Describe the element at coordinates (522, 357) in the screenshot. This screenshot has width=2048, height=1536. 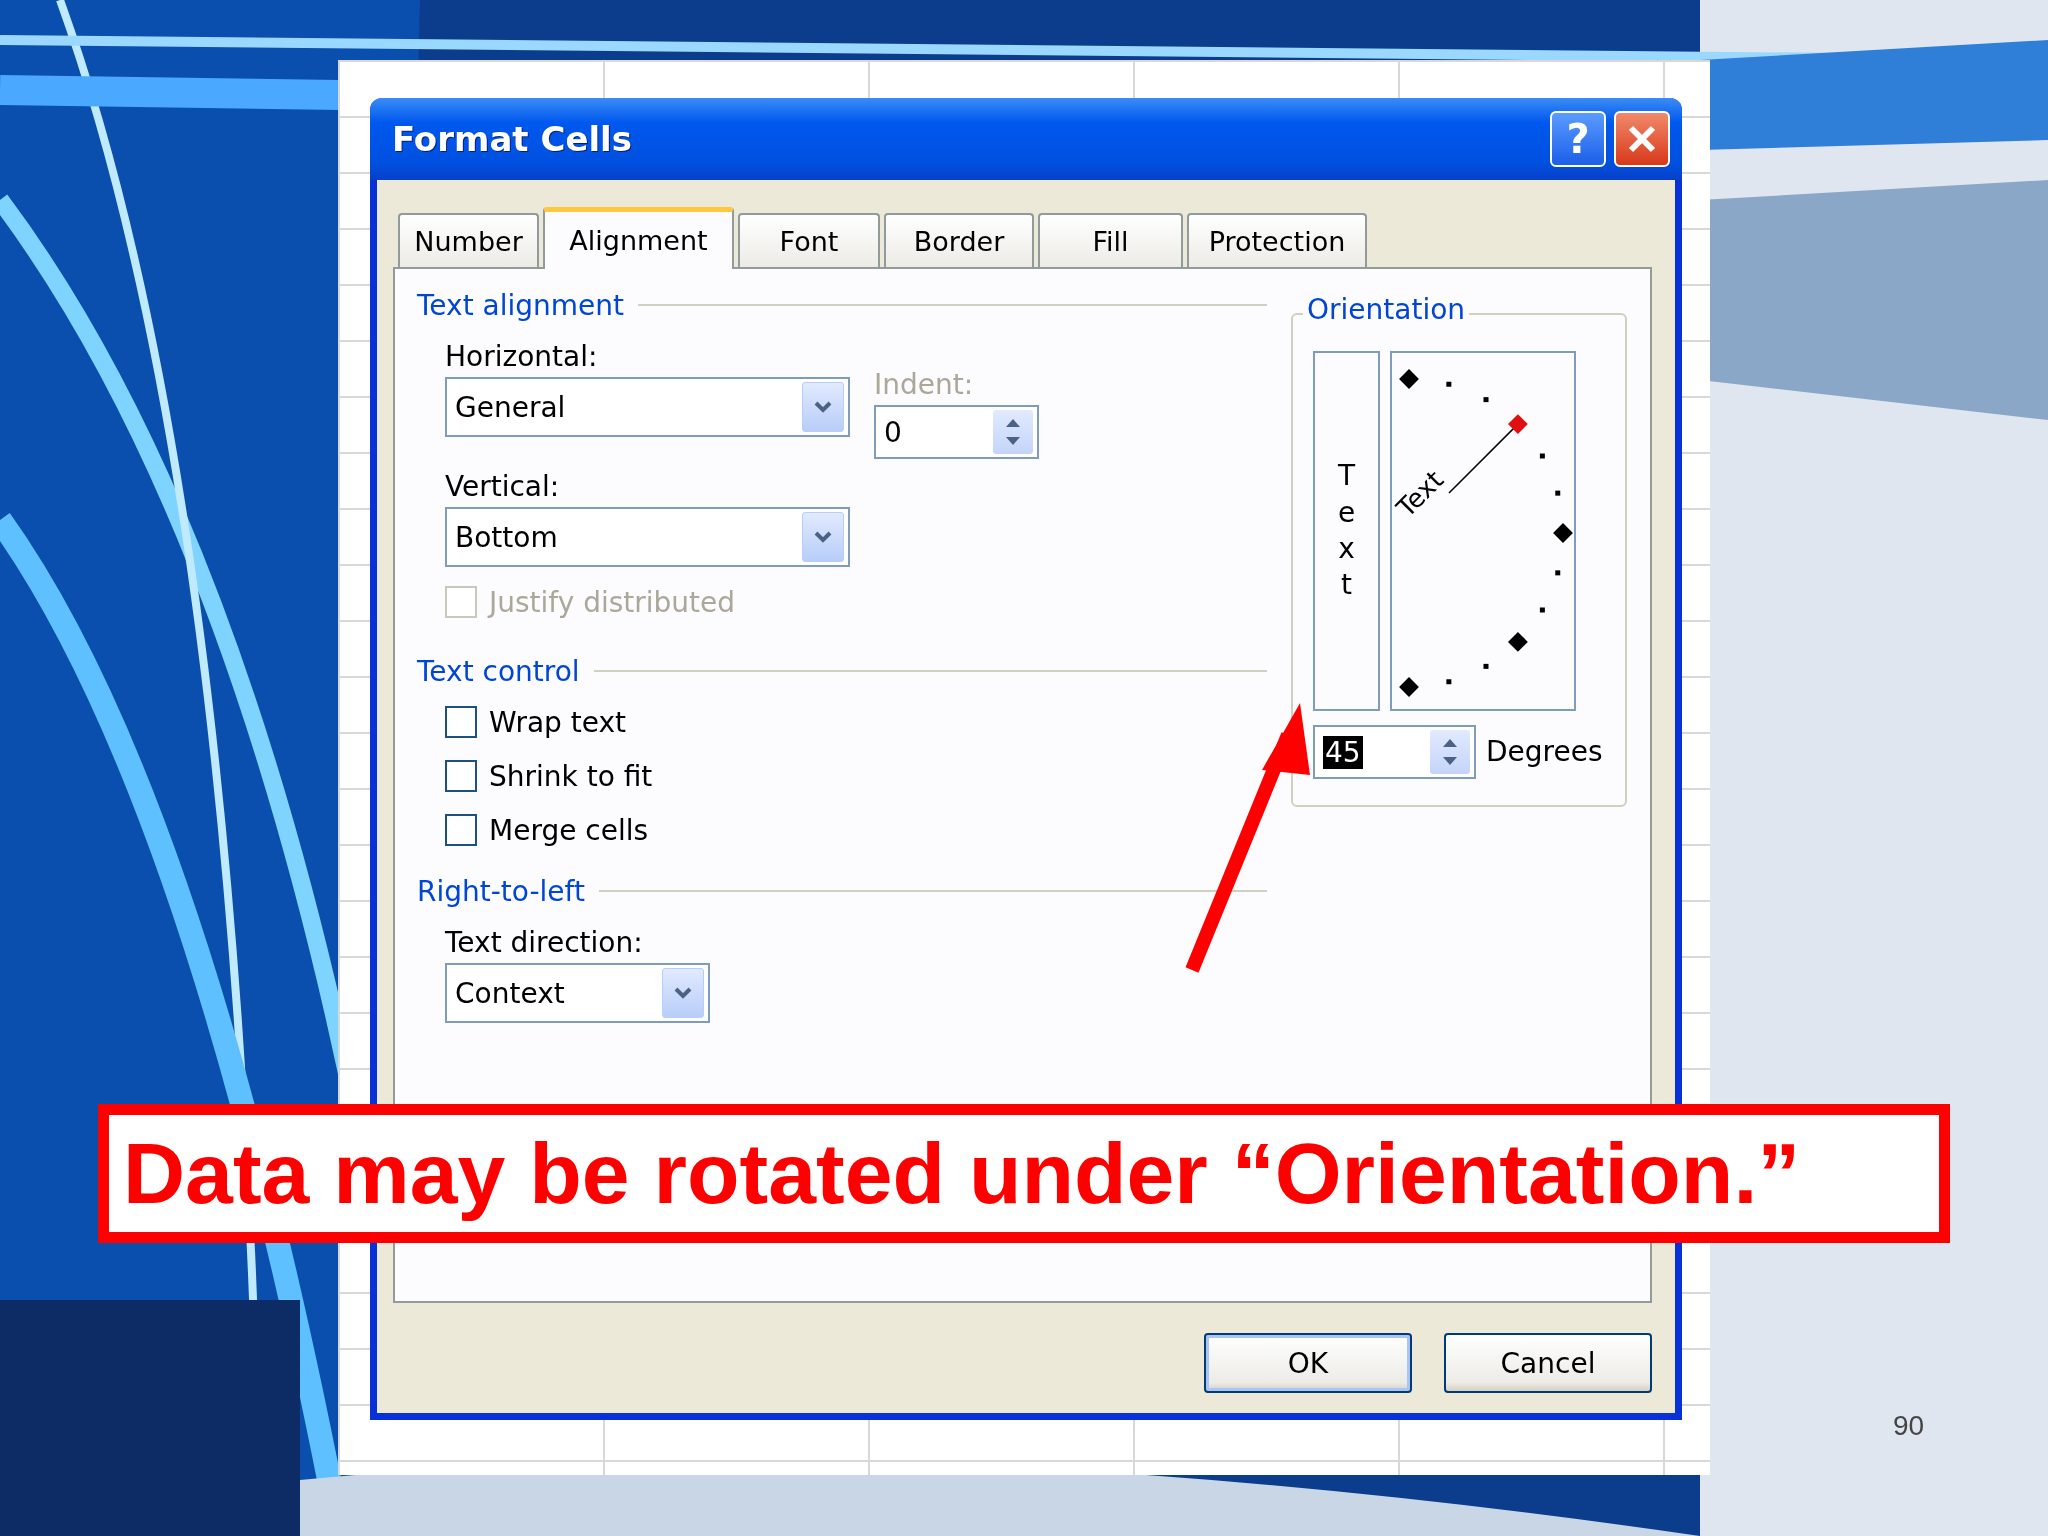
I see `field-label: Horizontal:` at that location.